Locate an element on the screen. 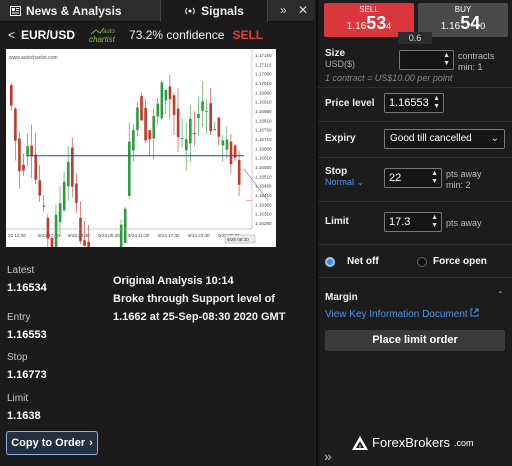  limit-distance-input: 17.3 ▲ ▼ is located at coordinates (413, 222).